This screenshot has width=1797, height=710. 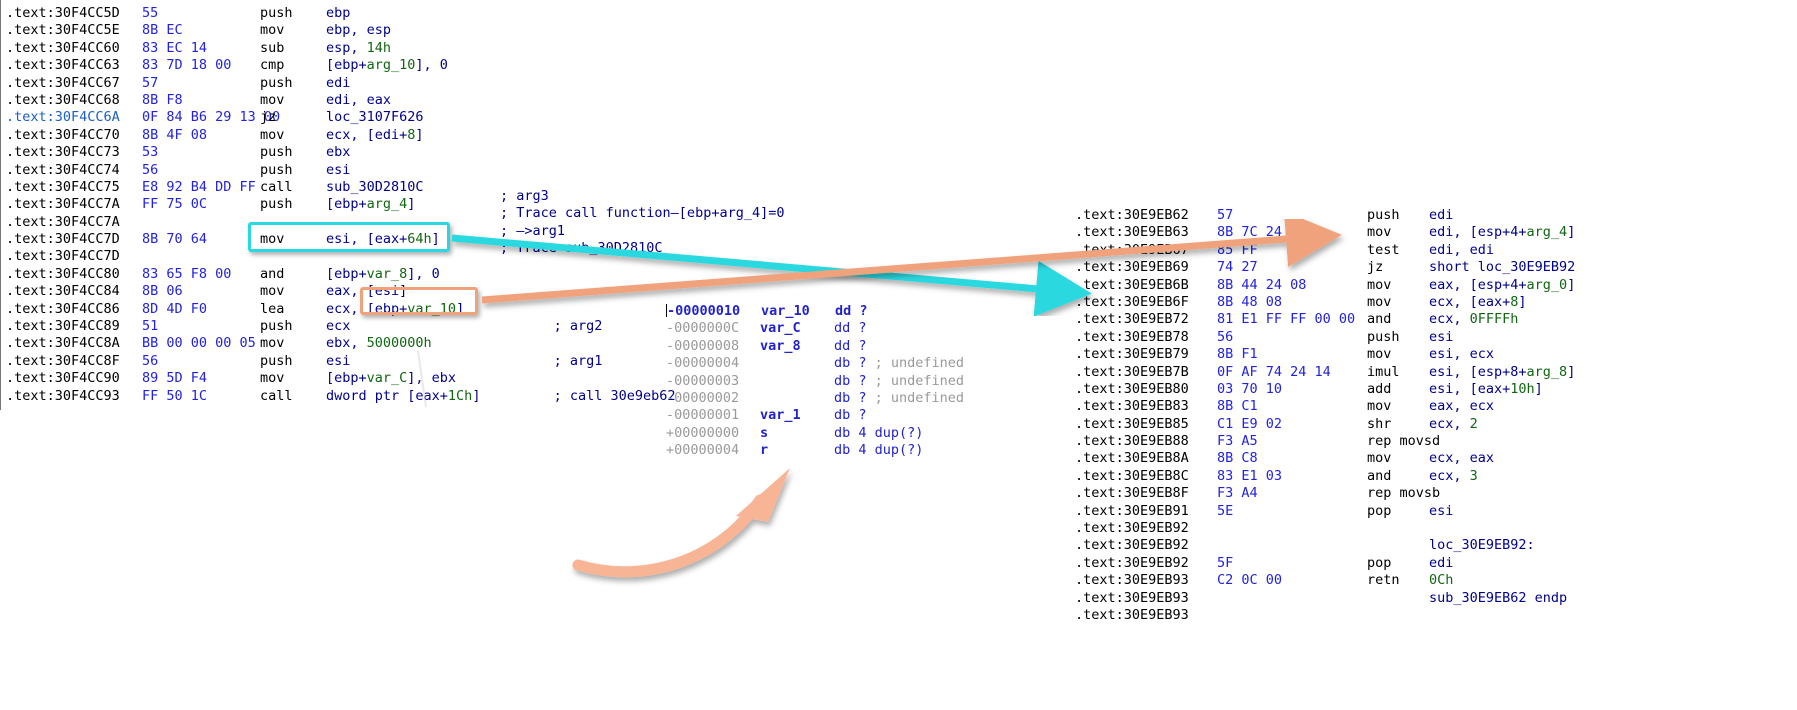 What do you see at coordinates (150, 152) in the screenshot?
I see `row-opcode-bytes: 53` at bounding box center [150, 152].